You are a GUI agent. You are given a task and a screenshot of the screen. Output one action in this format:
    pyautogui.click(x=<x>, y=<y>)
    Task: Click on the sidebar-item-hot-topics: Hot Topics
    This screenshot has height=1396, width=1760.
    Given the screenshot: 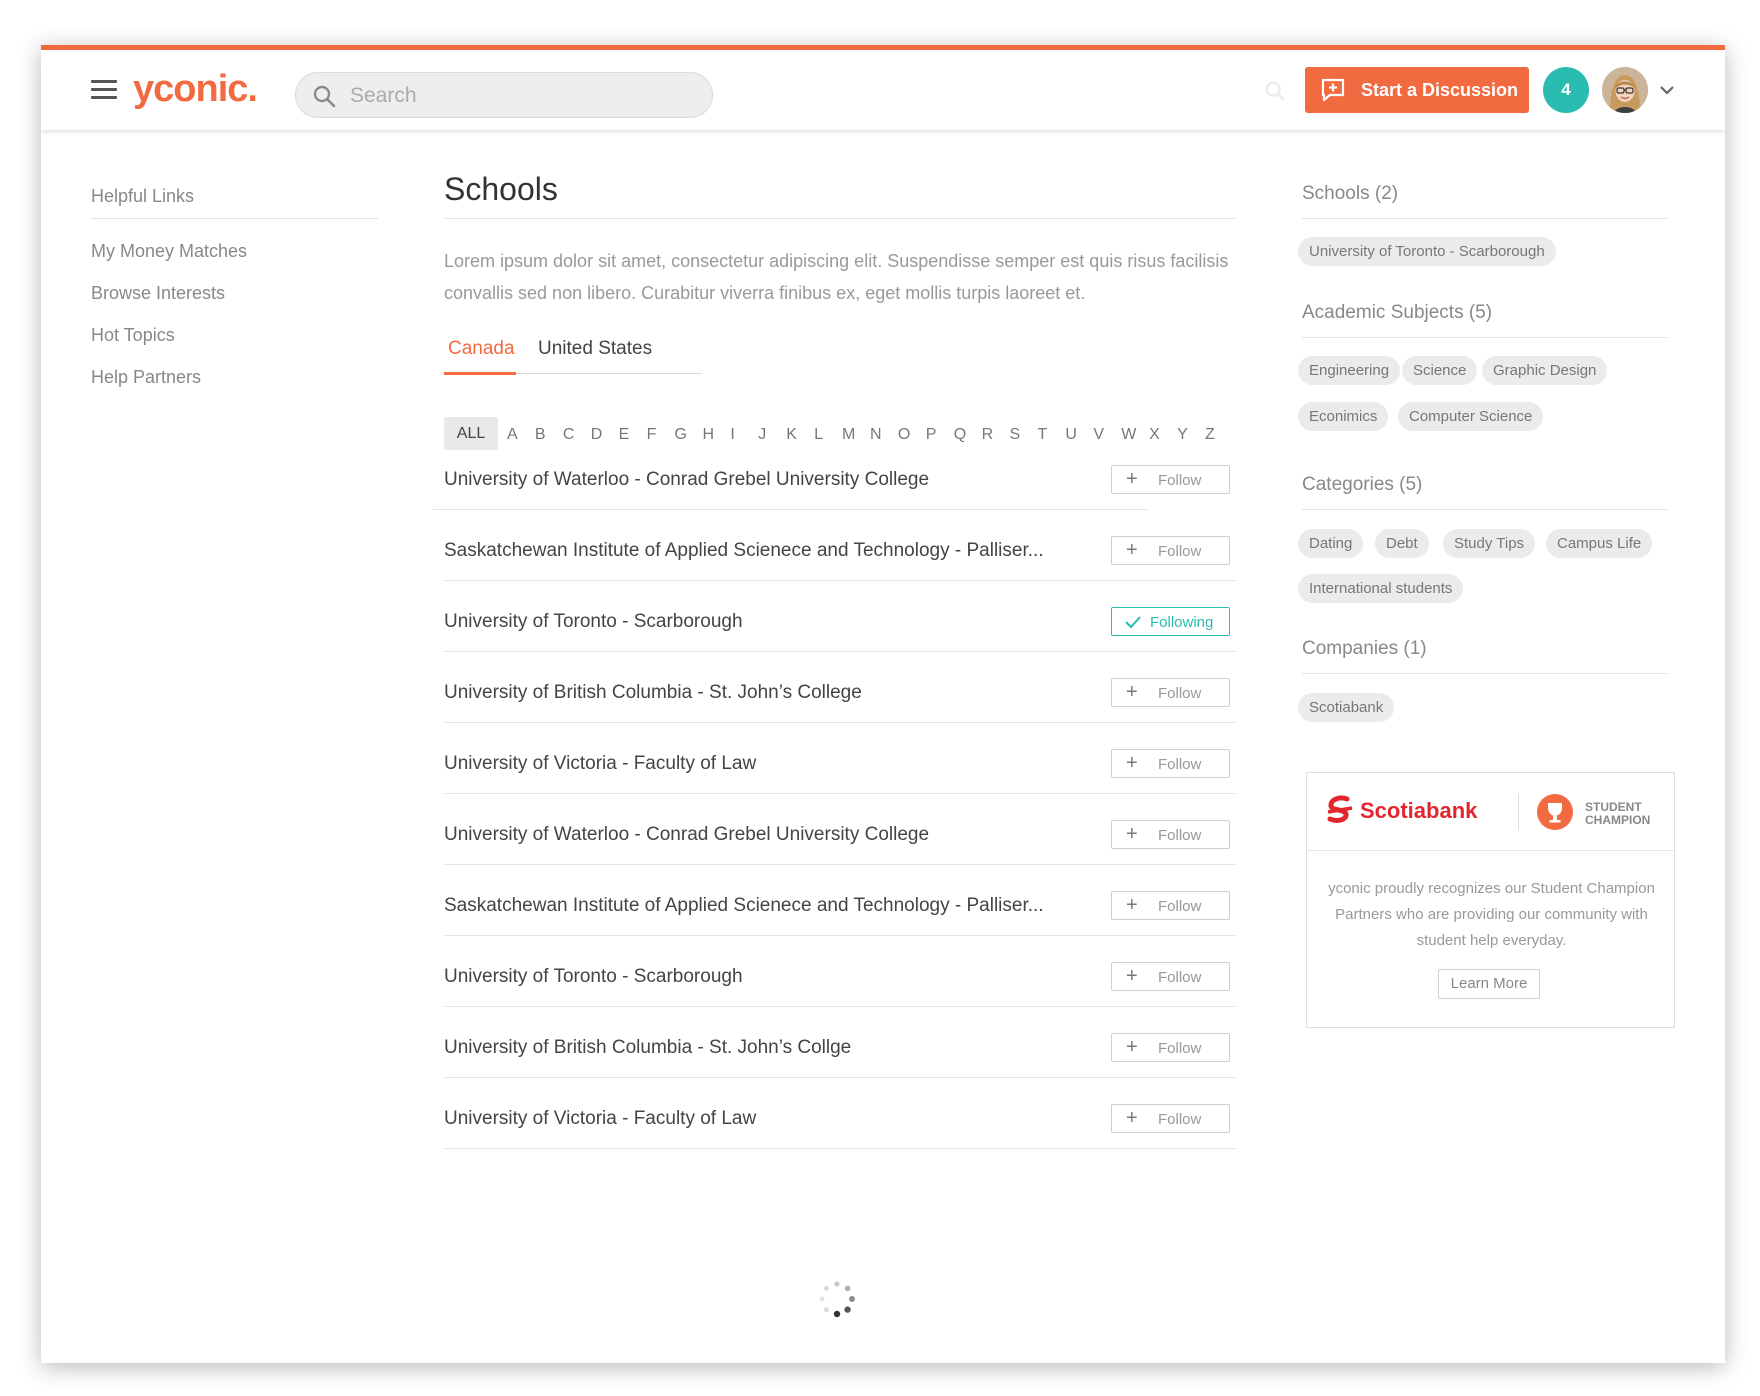 What is the action you would take?
    pyautogui.click(x=133, y=335)
    